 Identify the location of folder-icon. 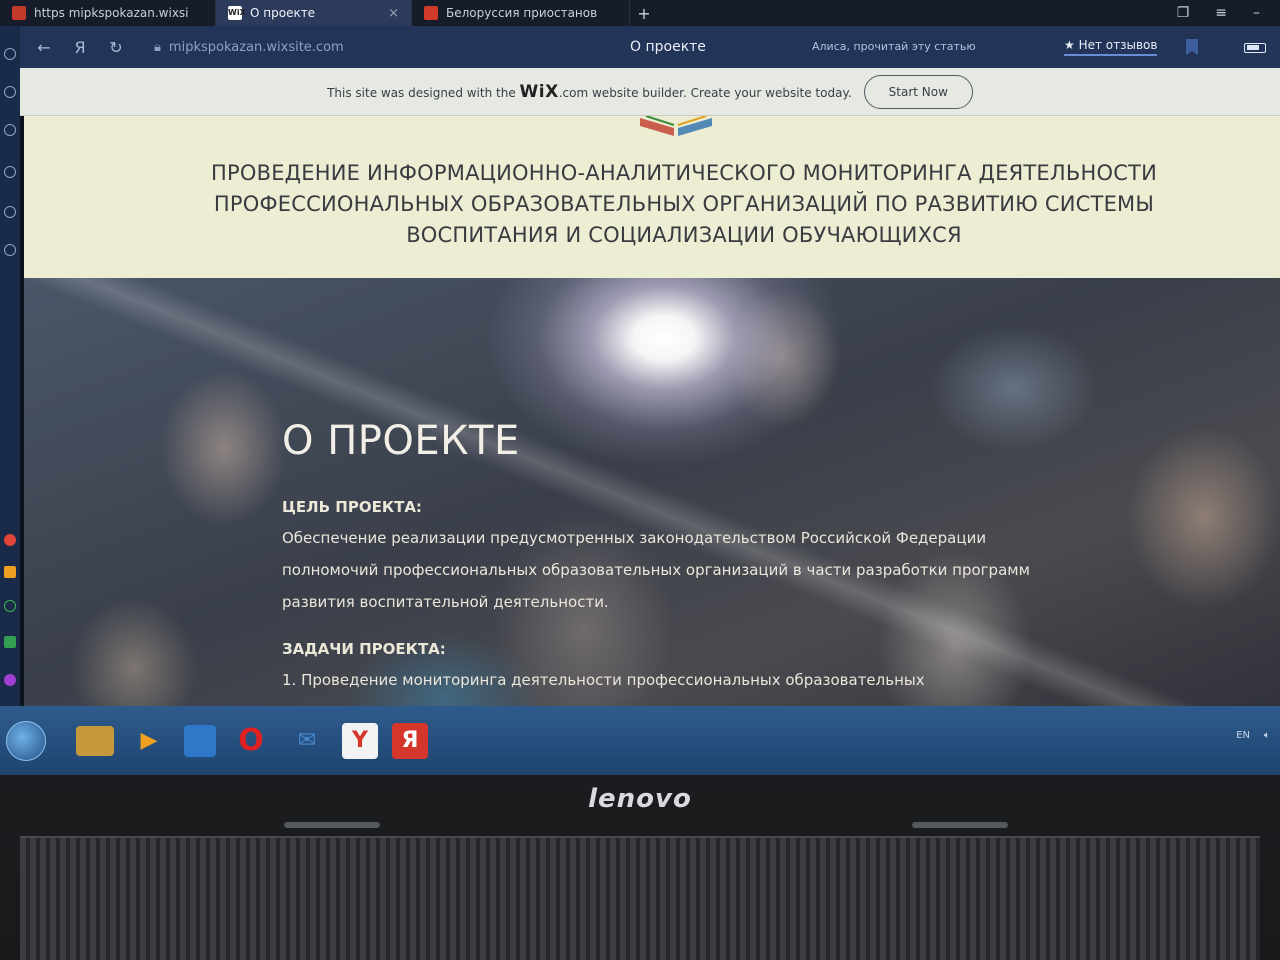
(95, 740).